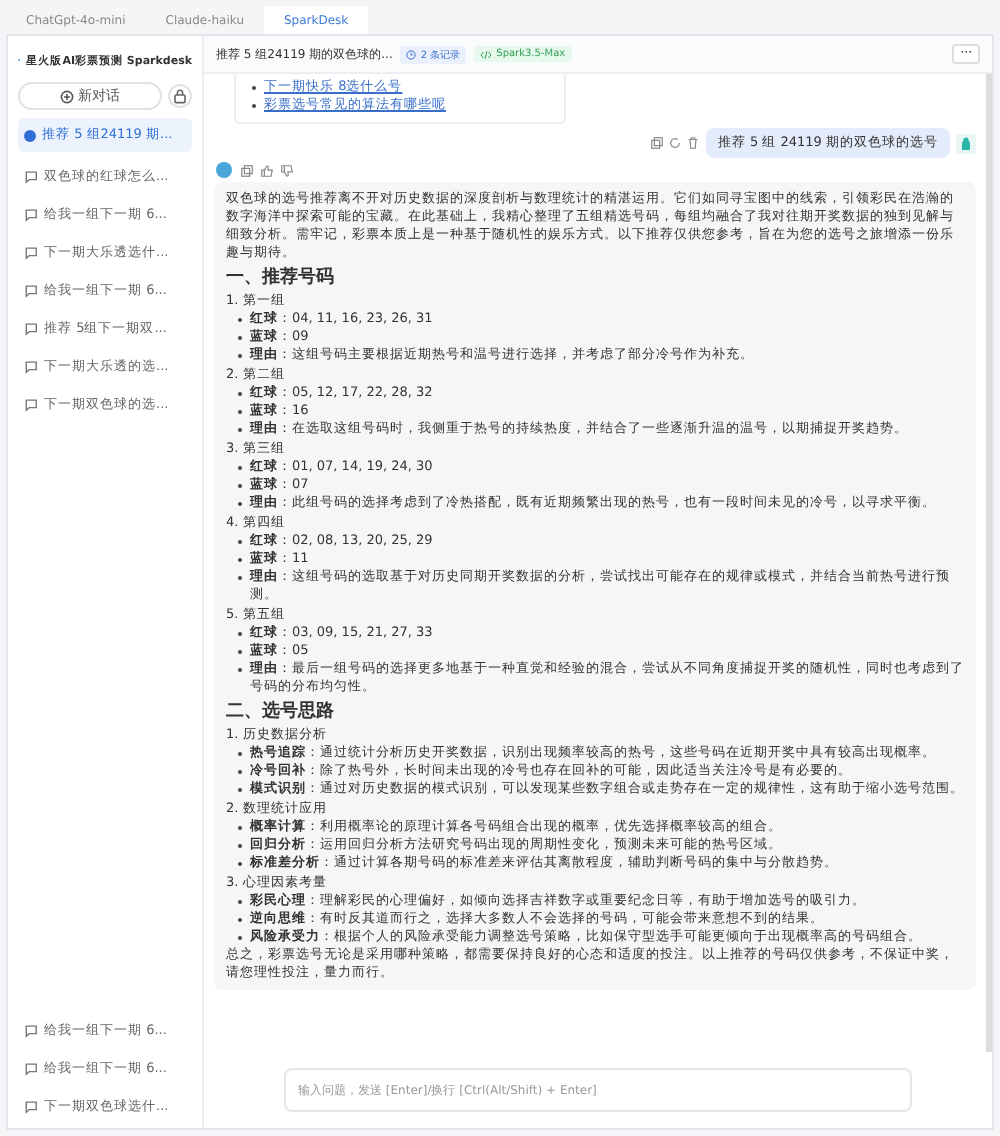 The image size is (1000, 1136). Describe the element at coordinates (281, 278) in the screenshot. I see `section-heading: 一、推荐号码` at that location.